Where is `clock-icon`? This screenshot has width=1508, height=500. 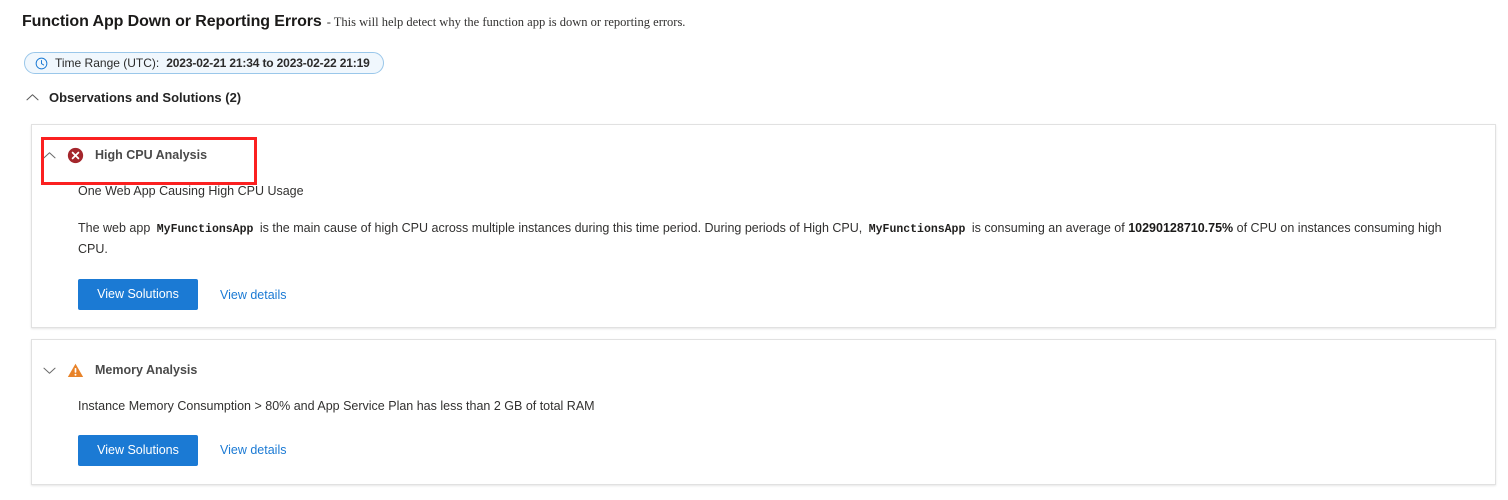 clock-icon is located at coordinates (41, 63).